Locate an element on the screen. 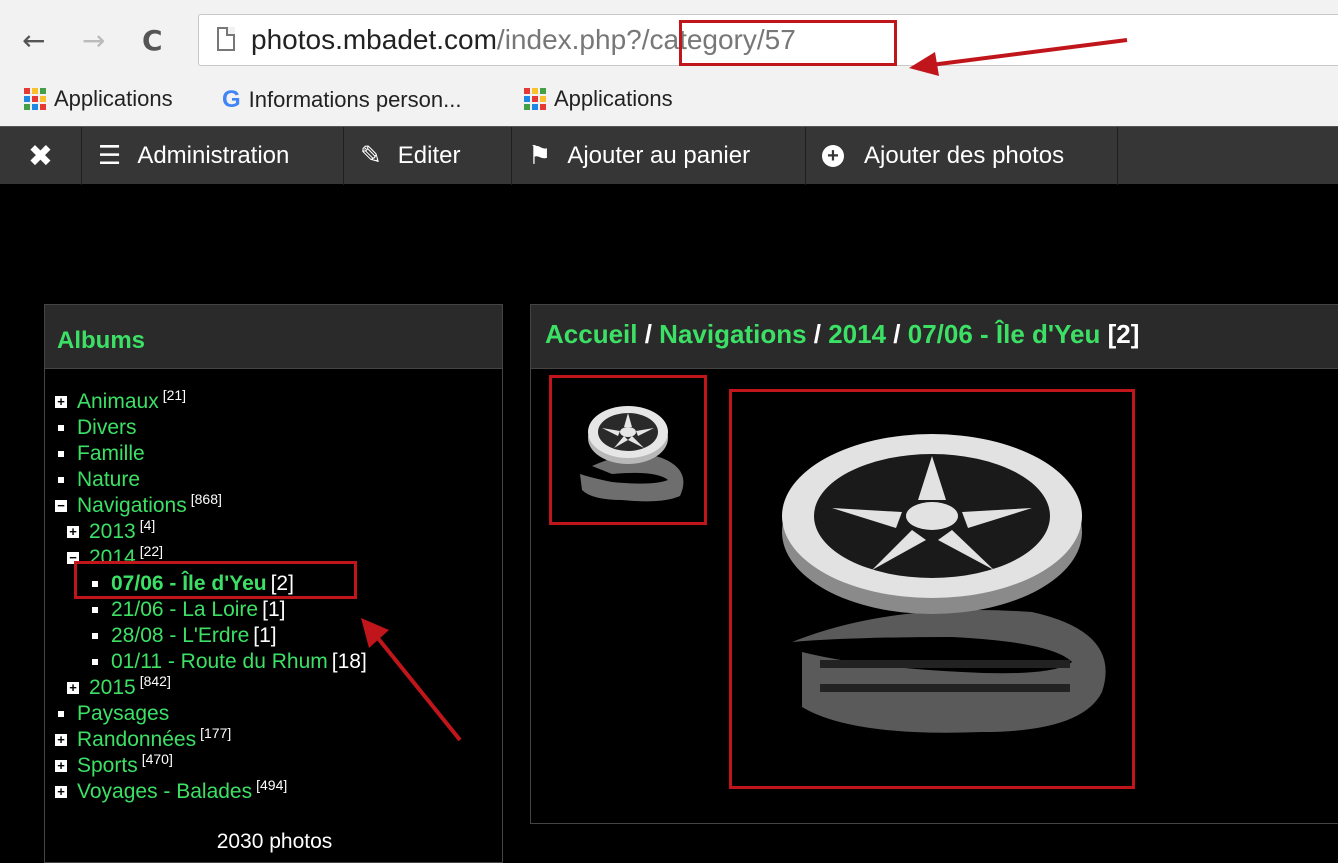 Image resolution: width=1338 pixels, height=863 pixels. breadcrumb-count: [2] is located at coordinates (1123, 334).